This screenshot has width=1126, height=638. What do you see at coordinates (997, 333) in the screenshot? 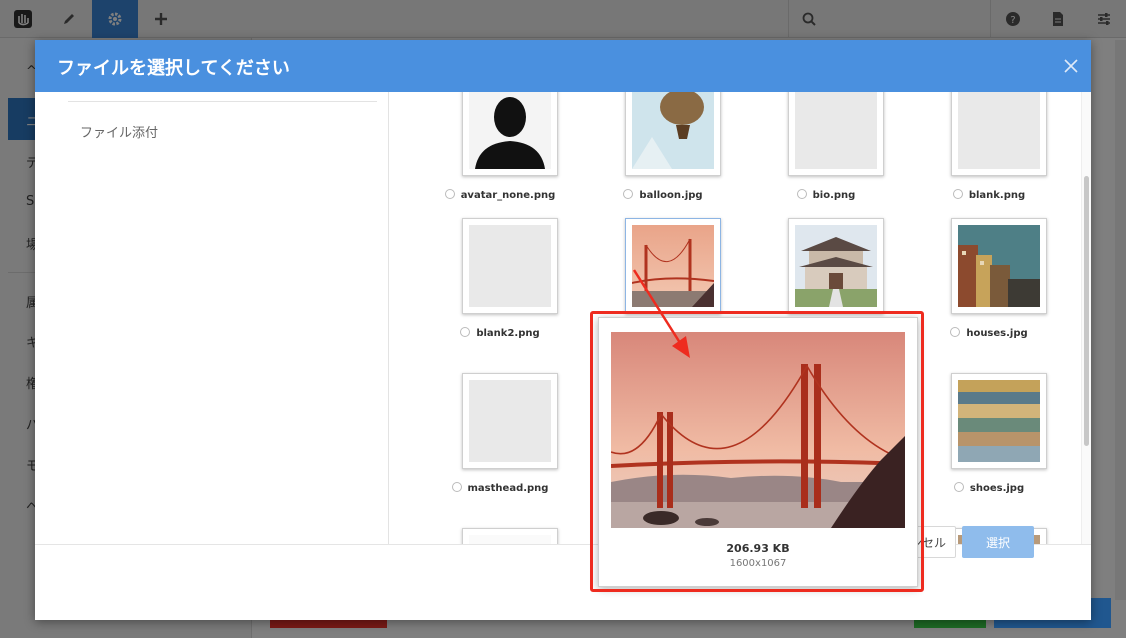
I see `file-name: houses.jpg` at bounding box center [997, 333].